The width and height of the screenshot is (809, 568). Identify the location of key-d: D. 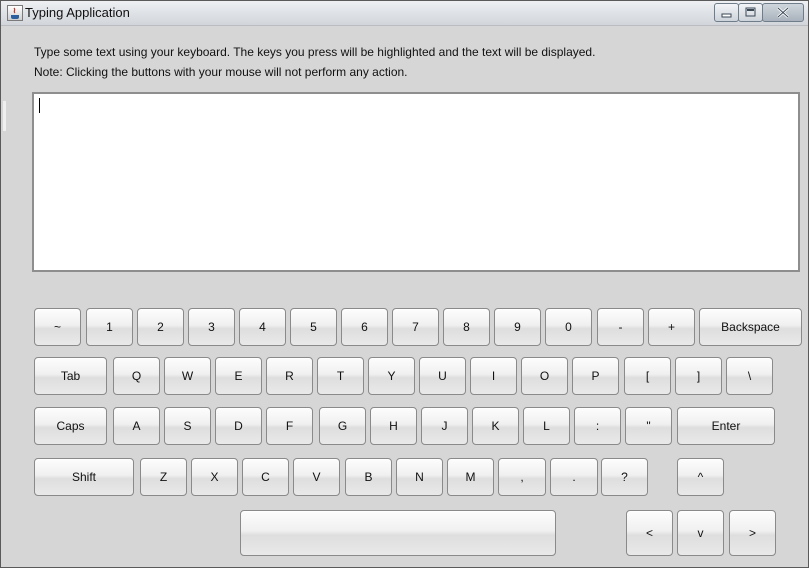
(238, 426).